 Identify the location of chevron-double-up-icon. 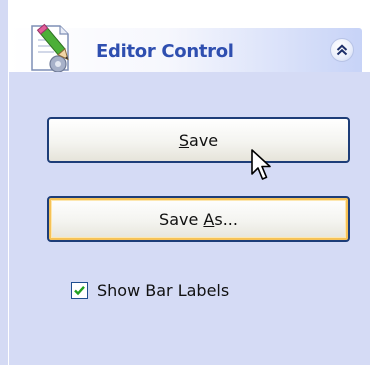
(342, 50).